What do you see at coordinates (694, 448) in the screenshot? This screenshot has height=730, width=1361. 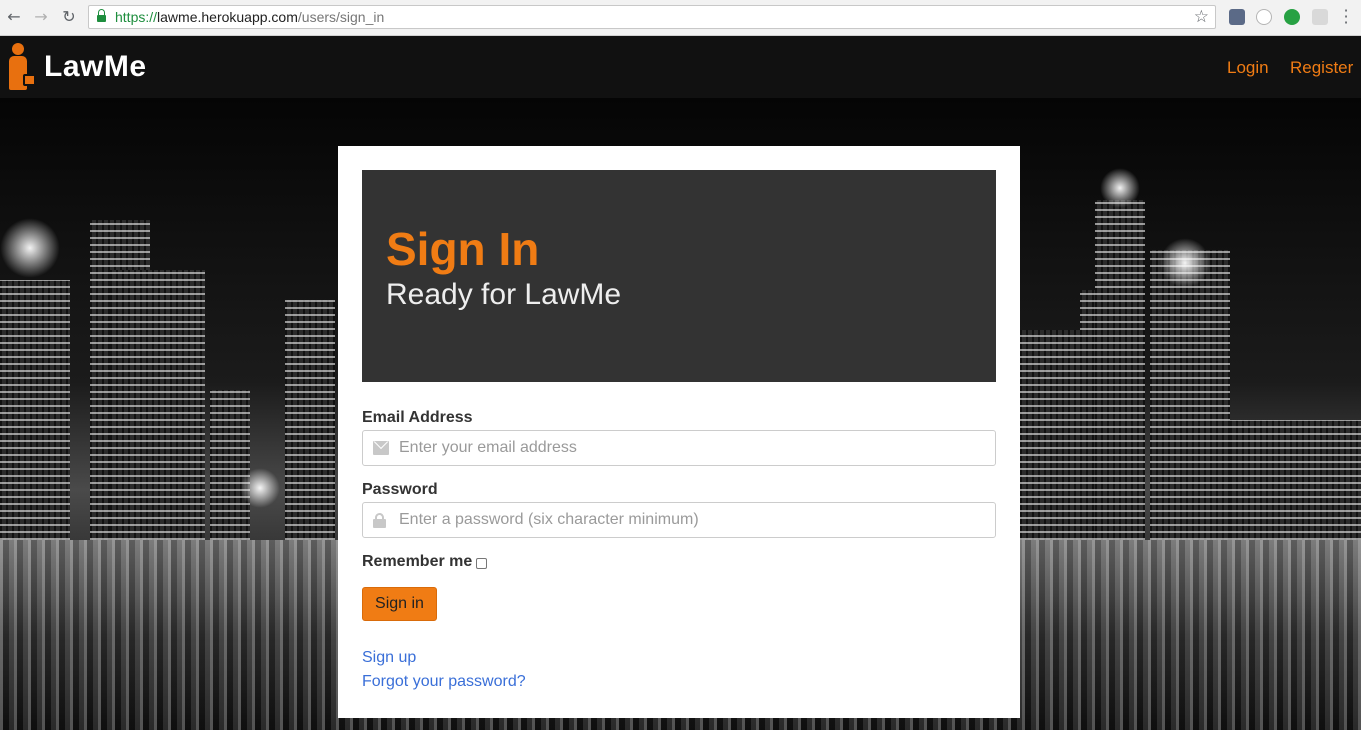 I see `email-field` at bounding box center [694, 448].